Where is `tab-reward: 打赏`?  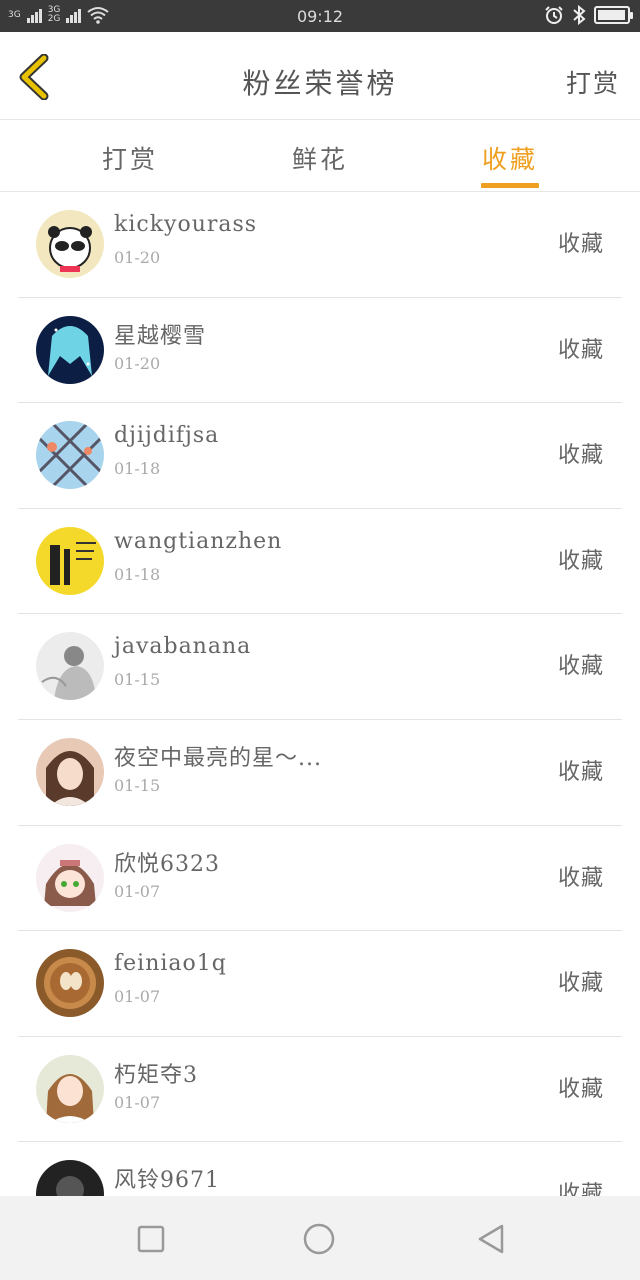 tab-reward: 打赏 is located at coordinates (130, 156).